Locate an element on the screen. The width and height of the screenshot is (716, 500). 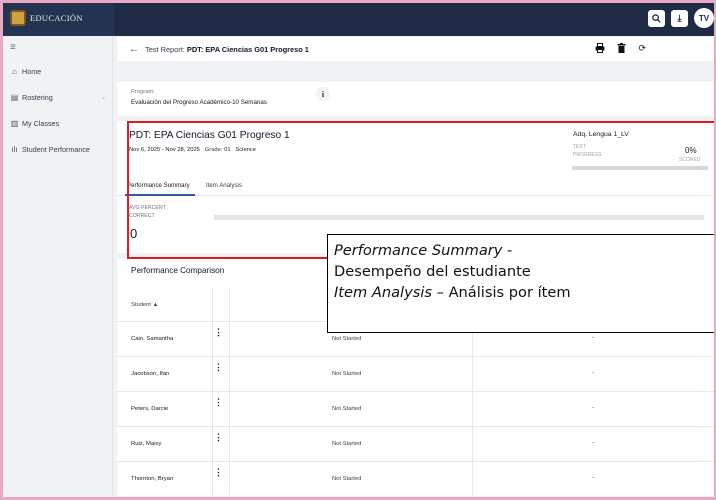
brand-logo: EDUCACIÓN is located at coordinates (57, 18).